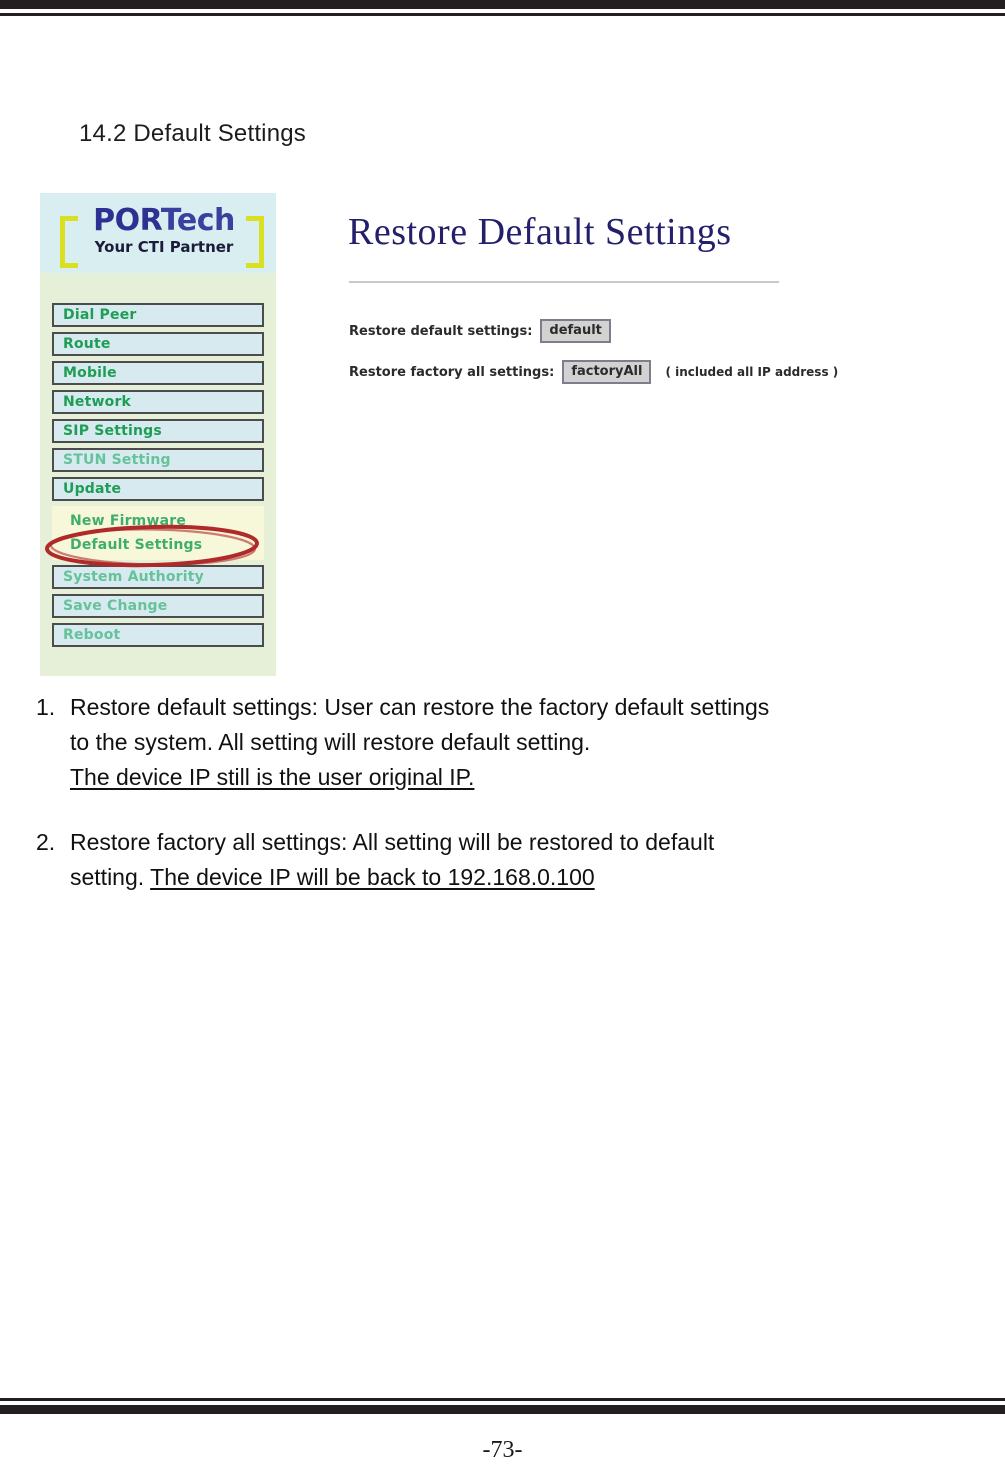 Image resolution: width=1005 pixels, height=1478 pixels. Describe the element at coordinates (502, 4) in the screenshot. I see `top-rule-thick-bar` at that location.